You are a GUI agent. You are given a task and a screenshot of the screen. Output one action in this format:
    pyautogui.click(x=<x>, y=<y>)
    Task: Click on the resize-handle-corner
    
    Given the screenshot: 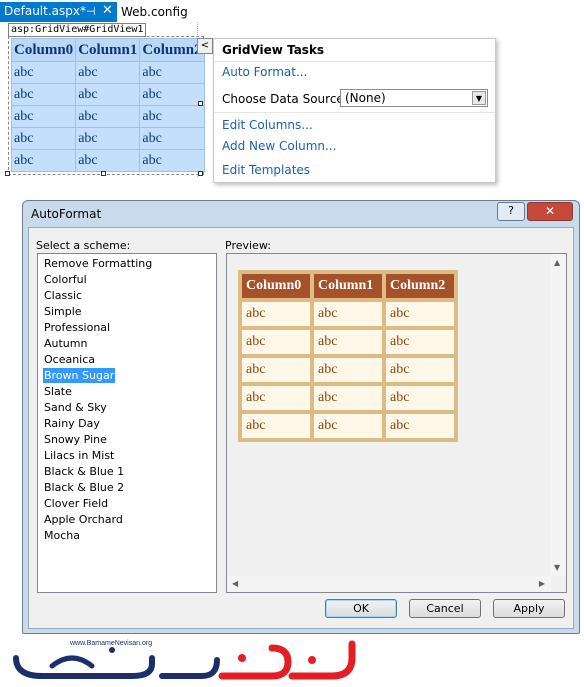 What is the action you would take?
    pyautogui.click(x=200, y=173)
    